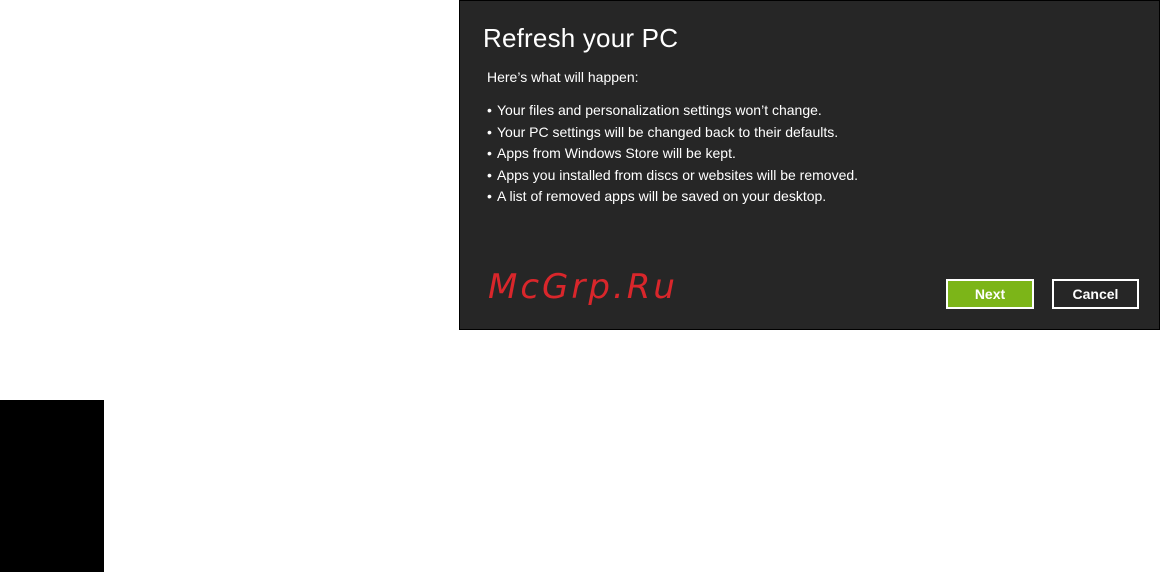 The width and height of the screenshot is (1162, 572). Describe the element at coordinates (616, 153) in the screenshot. I see `list-item-text: Apps from Windows Store will be kept.` at that location.